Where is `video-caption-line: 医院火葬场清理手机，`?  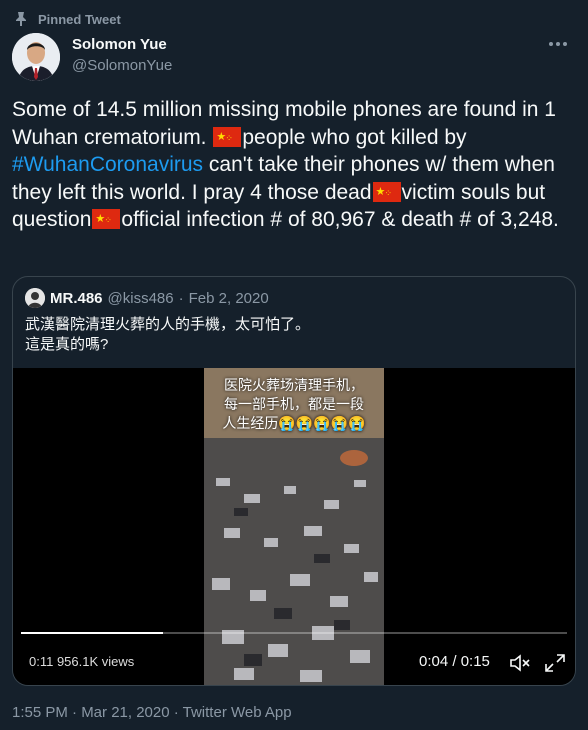 video-caption-line: 医院火葬场清理手机， is located at coordinates (294, 385).